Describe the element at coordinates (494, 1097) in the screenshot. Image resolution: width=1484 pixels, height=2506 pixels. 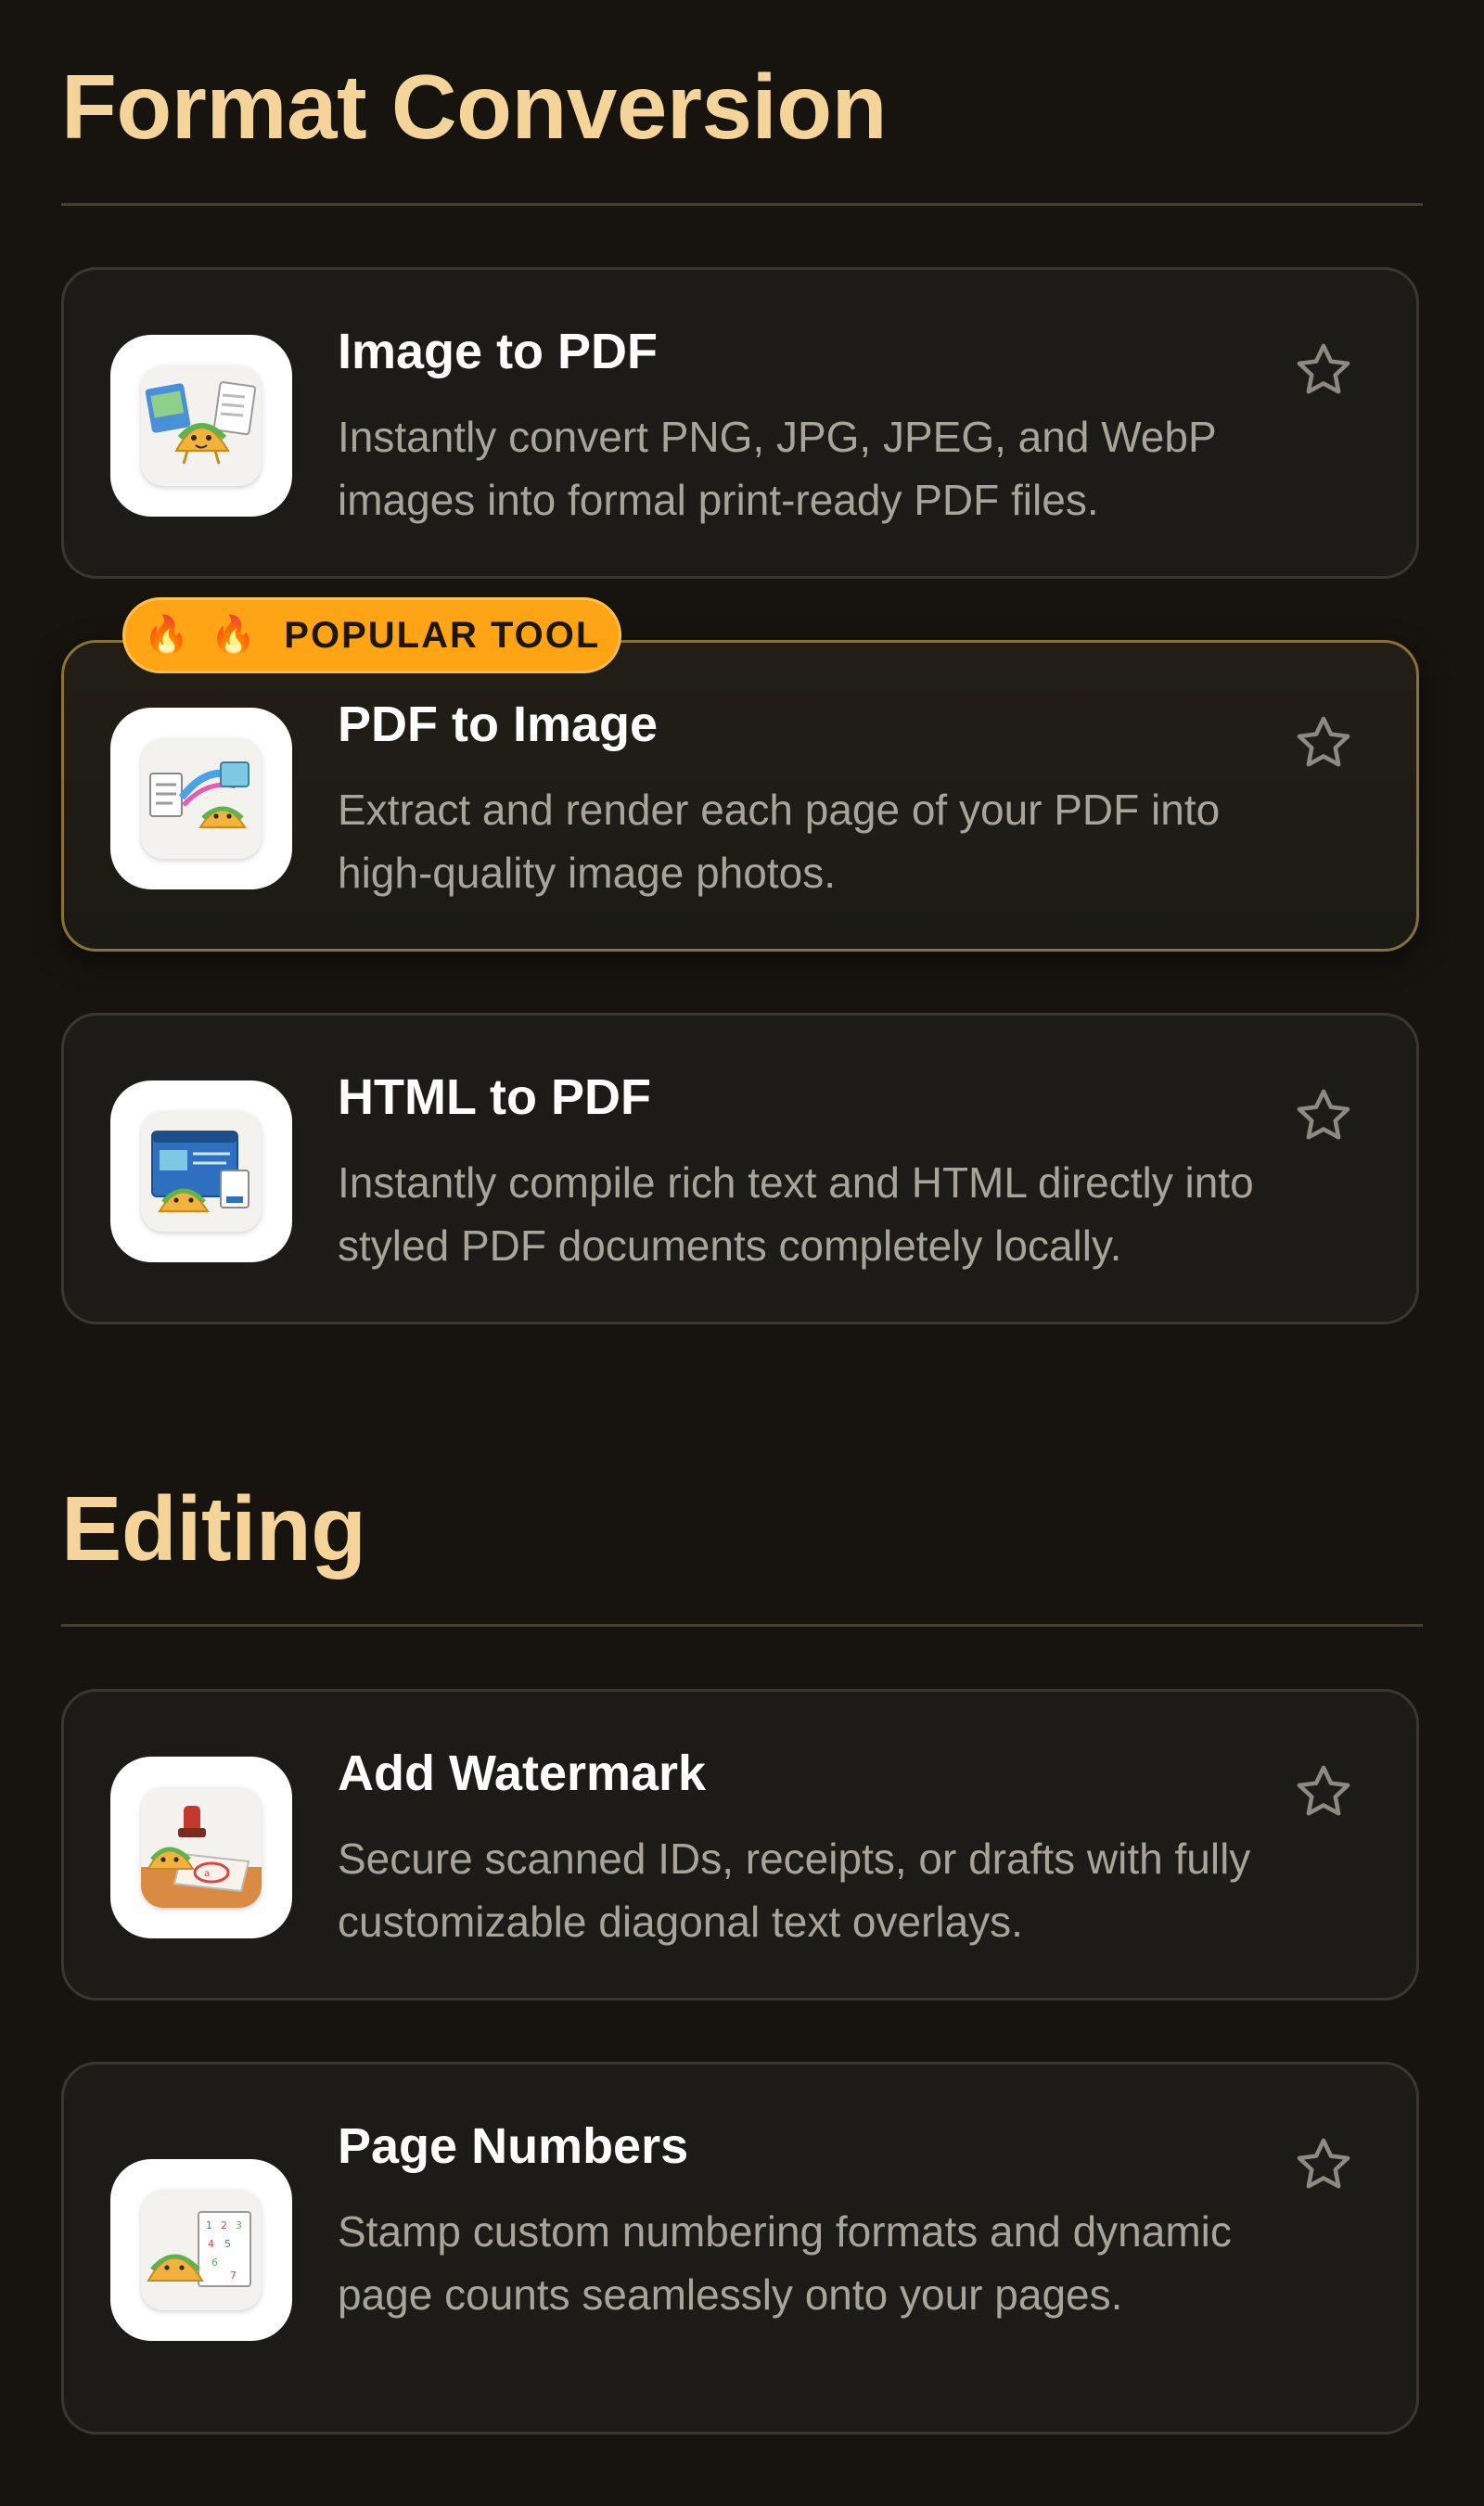
I see `tool-title: HTML to PDF` at that location.